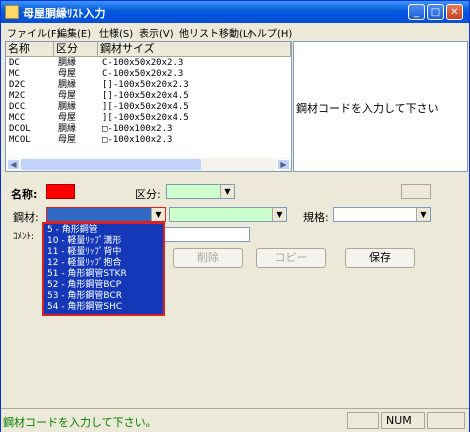 This screenshot has width=470, height=432. I want to click on minimize-icon: _, so click(416, 12).